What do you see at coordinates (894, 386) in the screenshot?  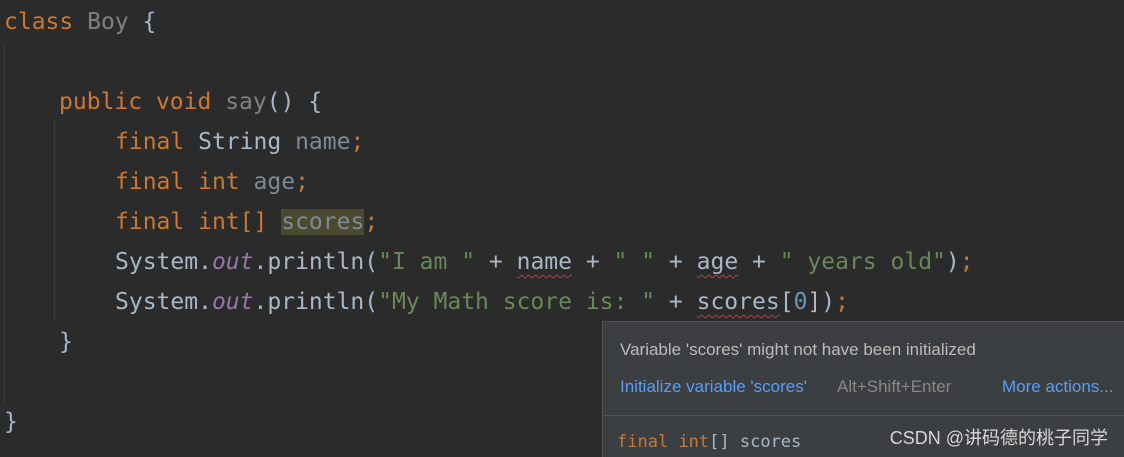 I see `shortcut-hint: Alt+Shift+Enter` at bounding box center [894, 386].